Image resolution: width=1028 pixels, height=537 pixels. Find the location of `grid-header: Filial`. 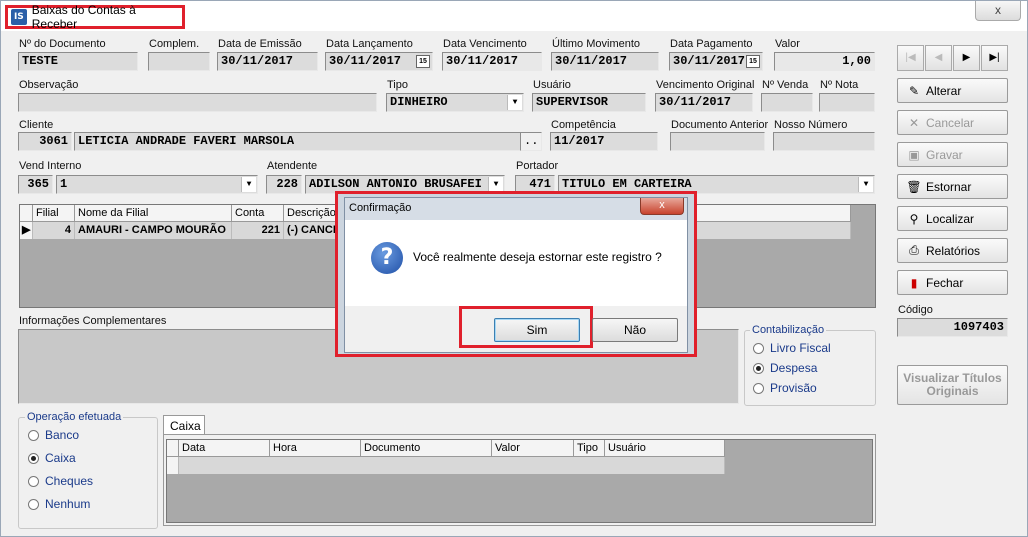

grid-header: Filial is located at coordinates (54, 213).